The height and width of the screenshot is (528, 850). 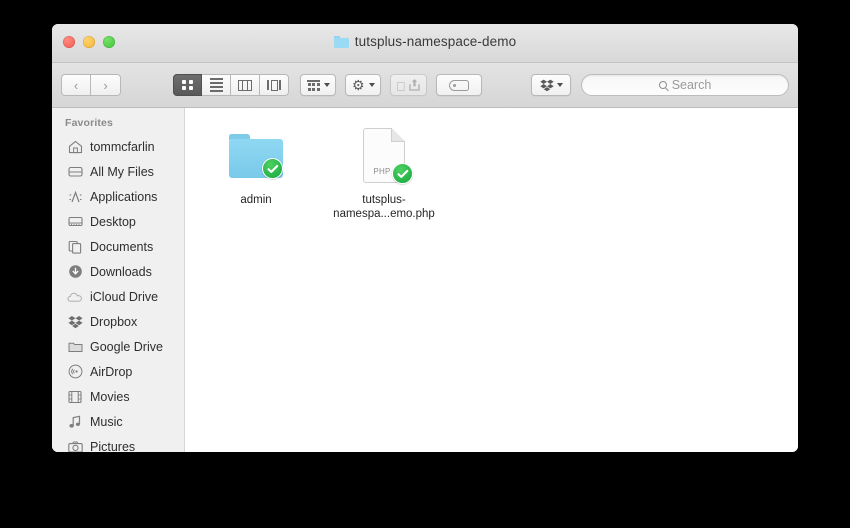 What do you see at coordinates (113, 446) in the screenshot?
I see `sidebar-item-label: Pictures` at bounding box center [113, 446].